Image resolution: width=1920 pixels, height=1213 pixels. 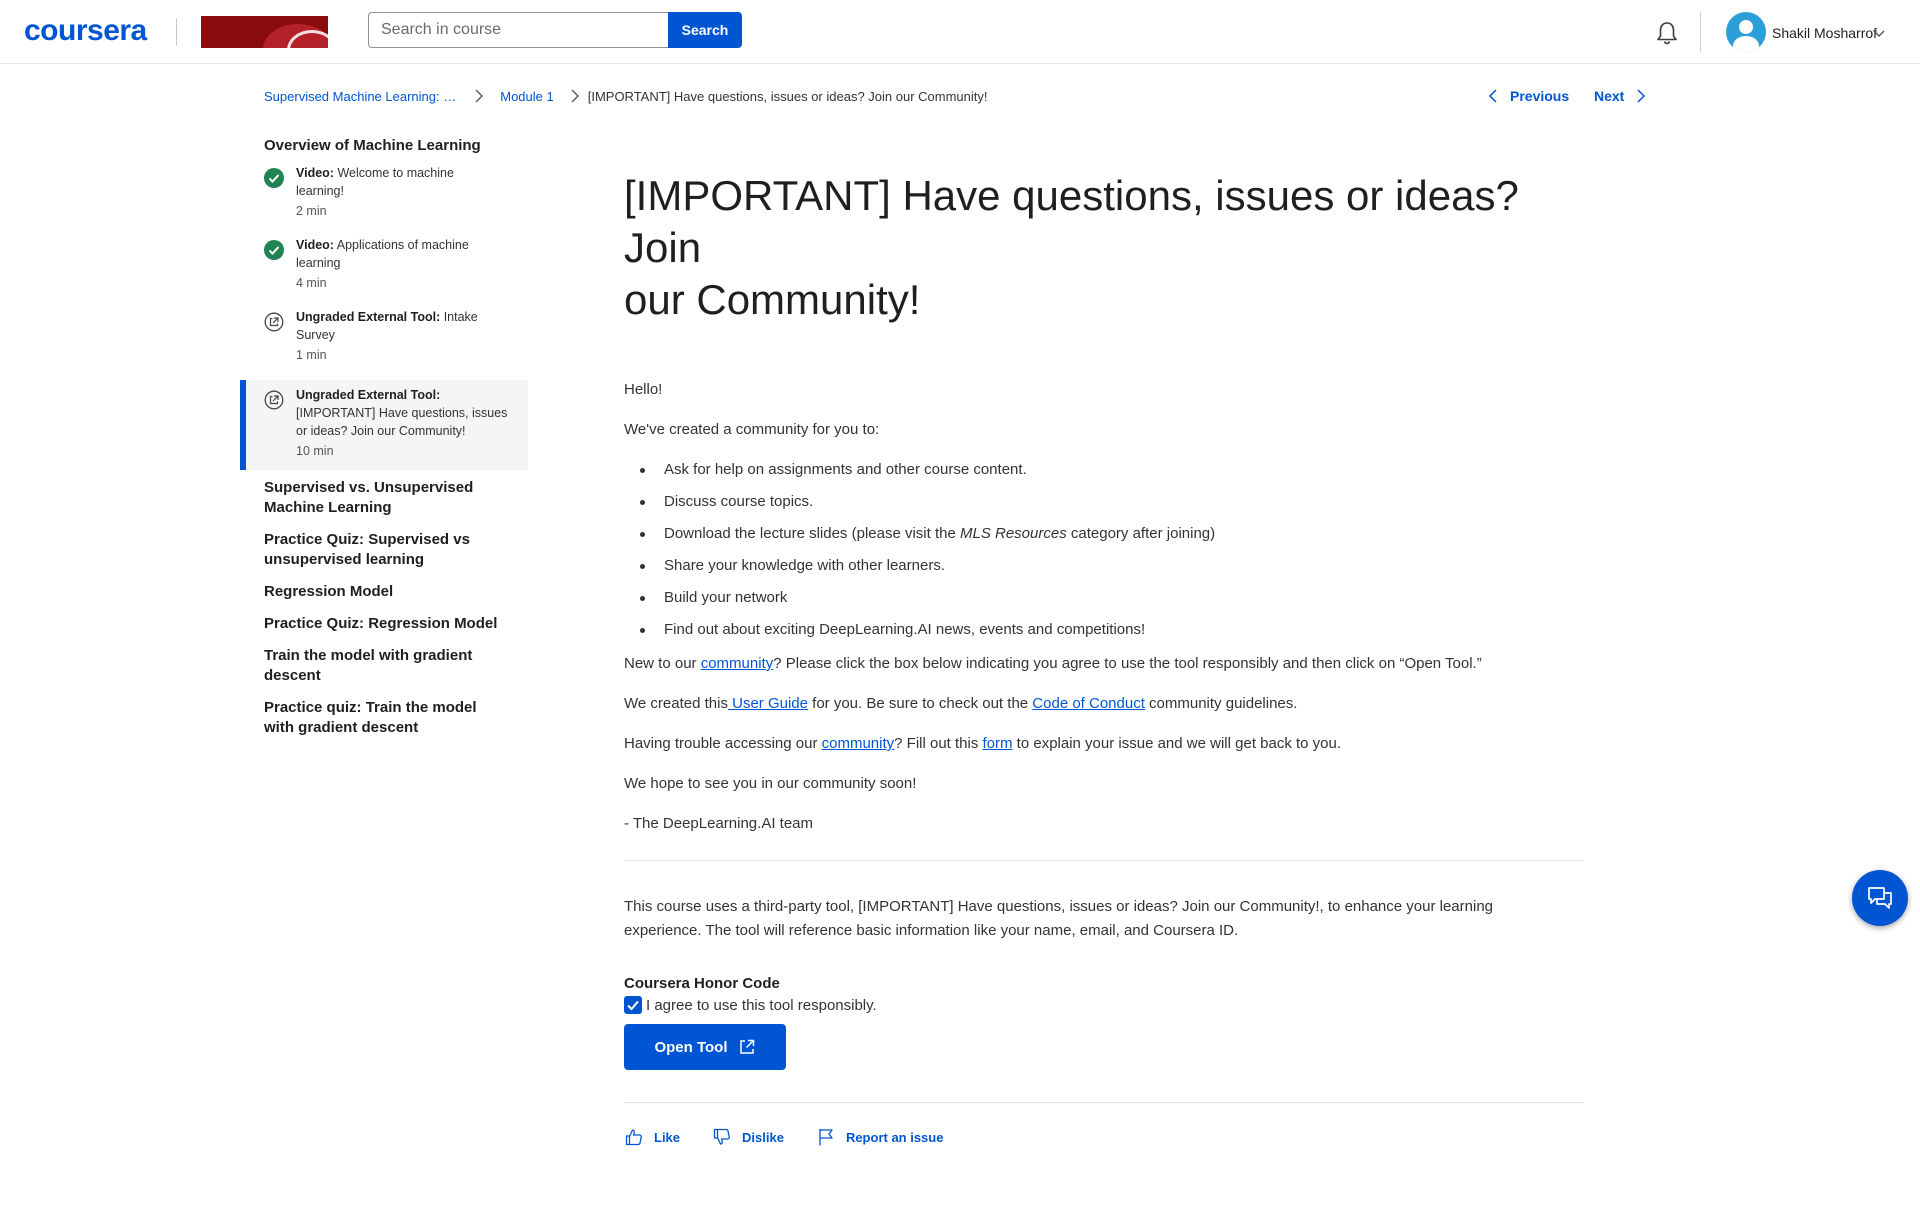 I want to click on avatar, so click(x=1746, y=32).